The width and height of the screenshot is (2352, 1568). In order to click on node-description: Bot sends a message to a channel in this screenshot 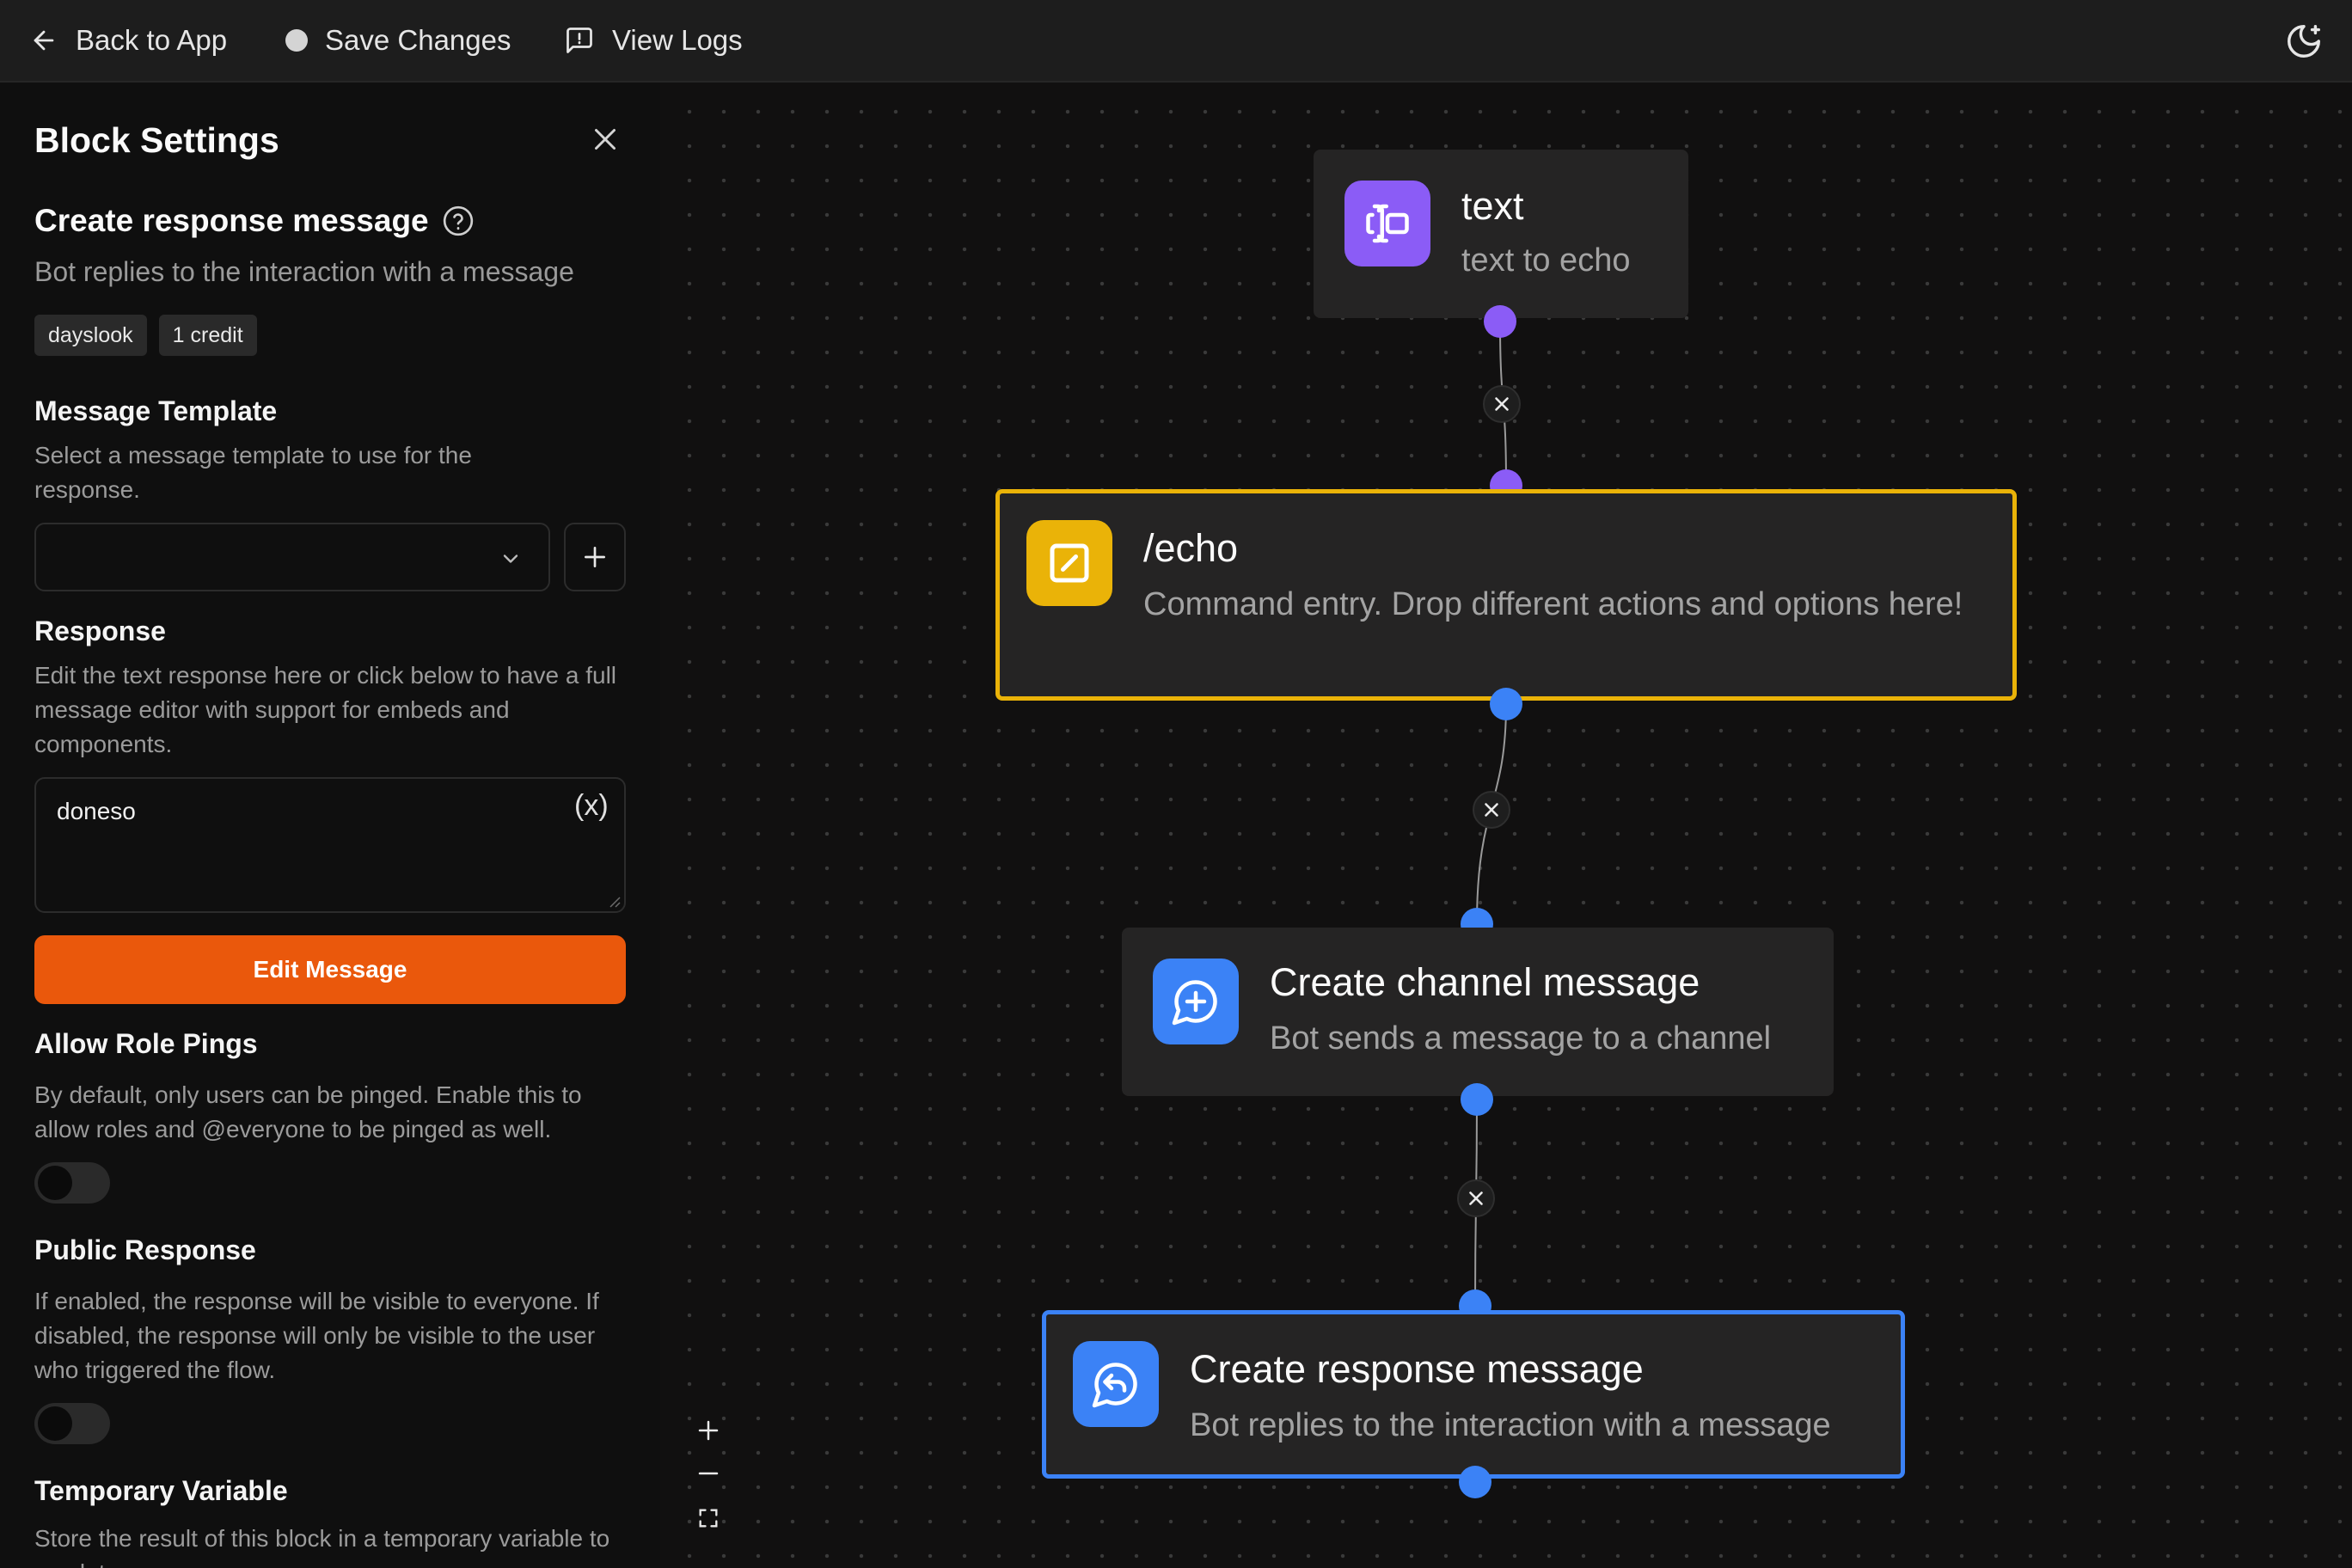, I will do `click(1521, 1038)`.